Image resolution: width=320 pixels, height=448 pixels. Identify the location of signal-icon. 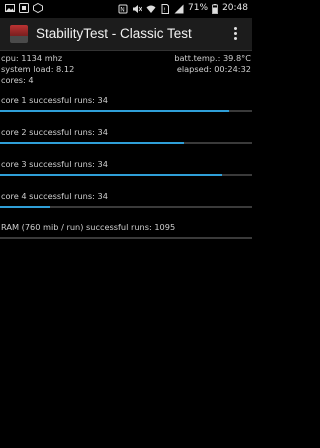
(179, 9).